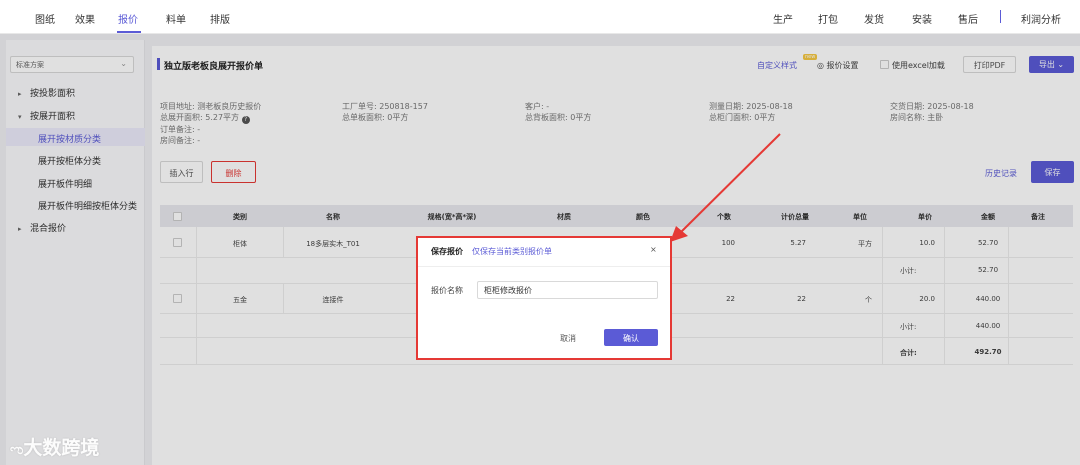  Describe the element at coordinates (129, 32) in the screenshot. I see `nav-active-indicator` at that location.